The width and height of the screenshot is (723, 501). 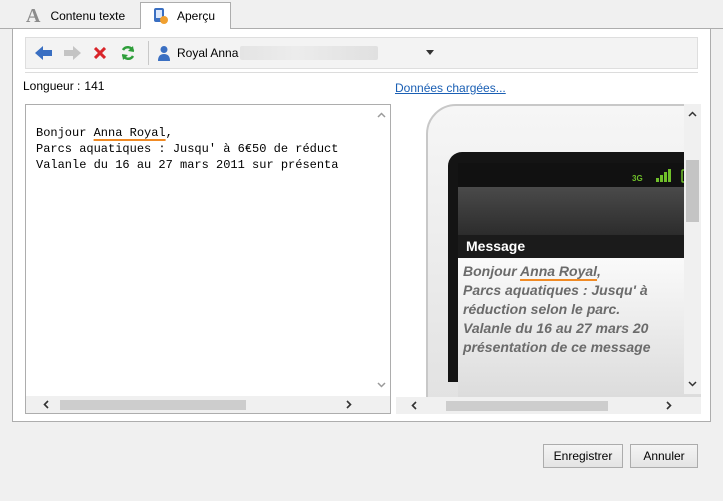 I want to click on delete-button, so click(x=100, y=53).